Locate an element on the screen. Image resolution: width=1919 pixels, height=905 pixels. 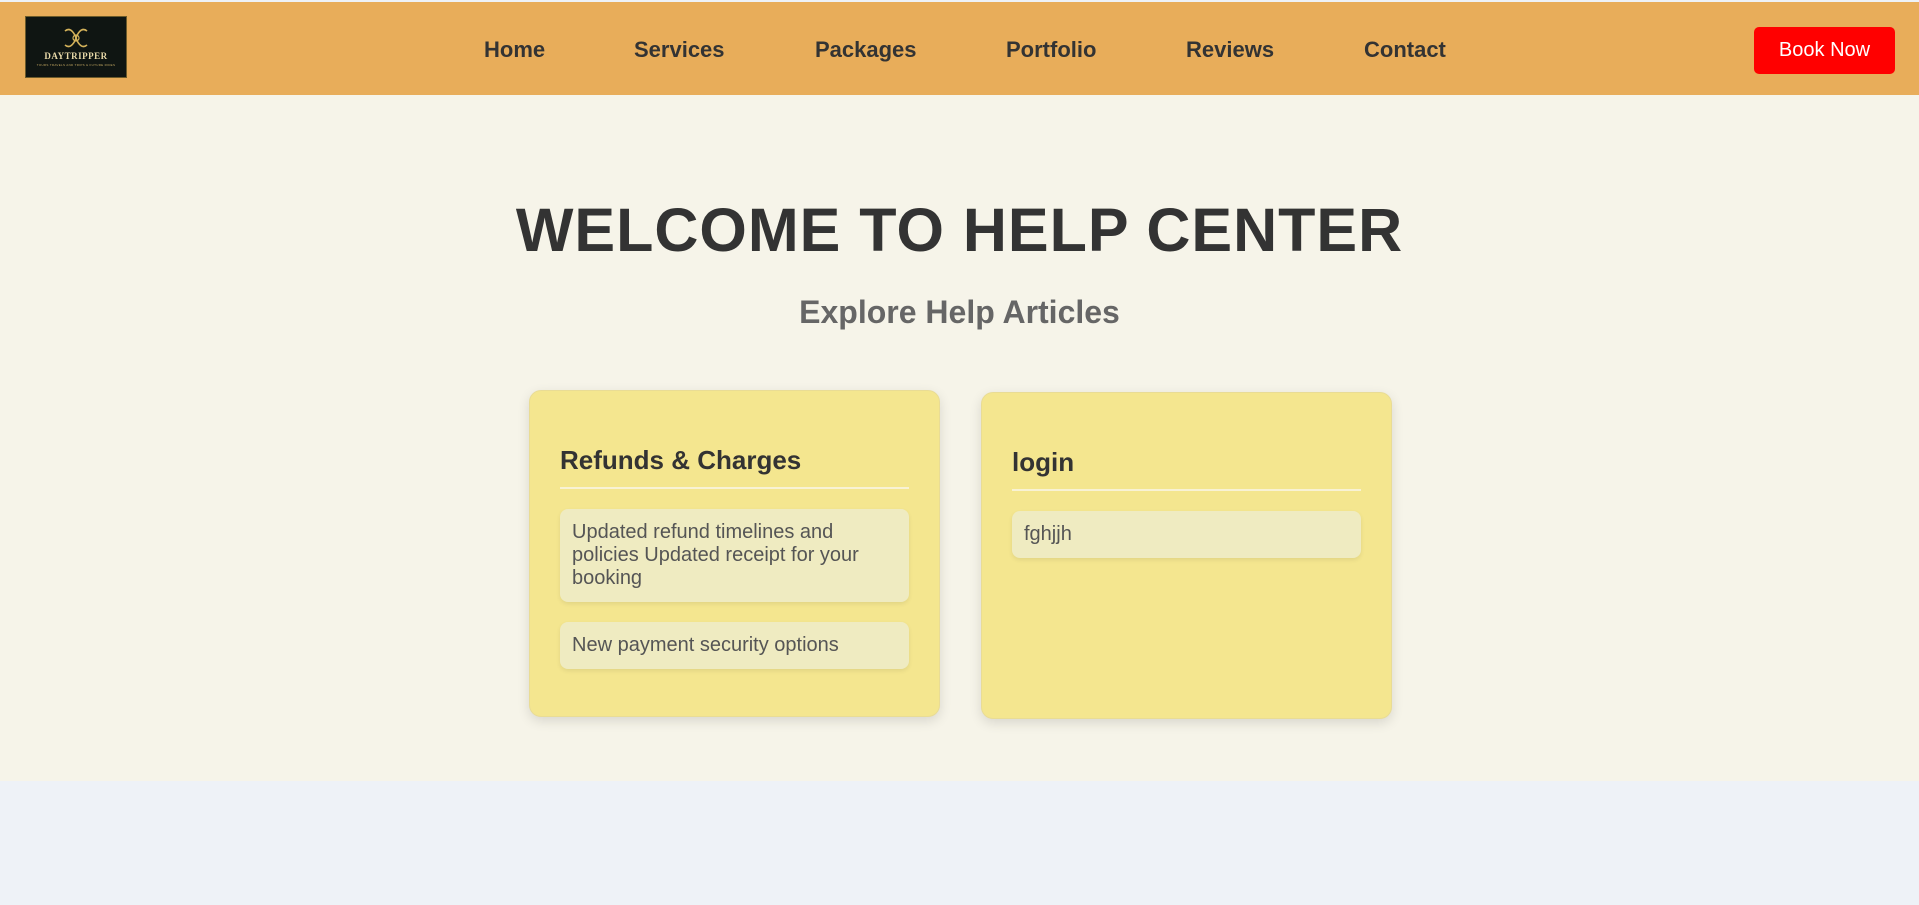
card-title: login is located at coordinates (1186, 469).